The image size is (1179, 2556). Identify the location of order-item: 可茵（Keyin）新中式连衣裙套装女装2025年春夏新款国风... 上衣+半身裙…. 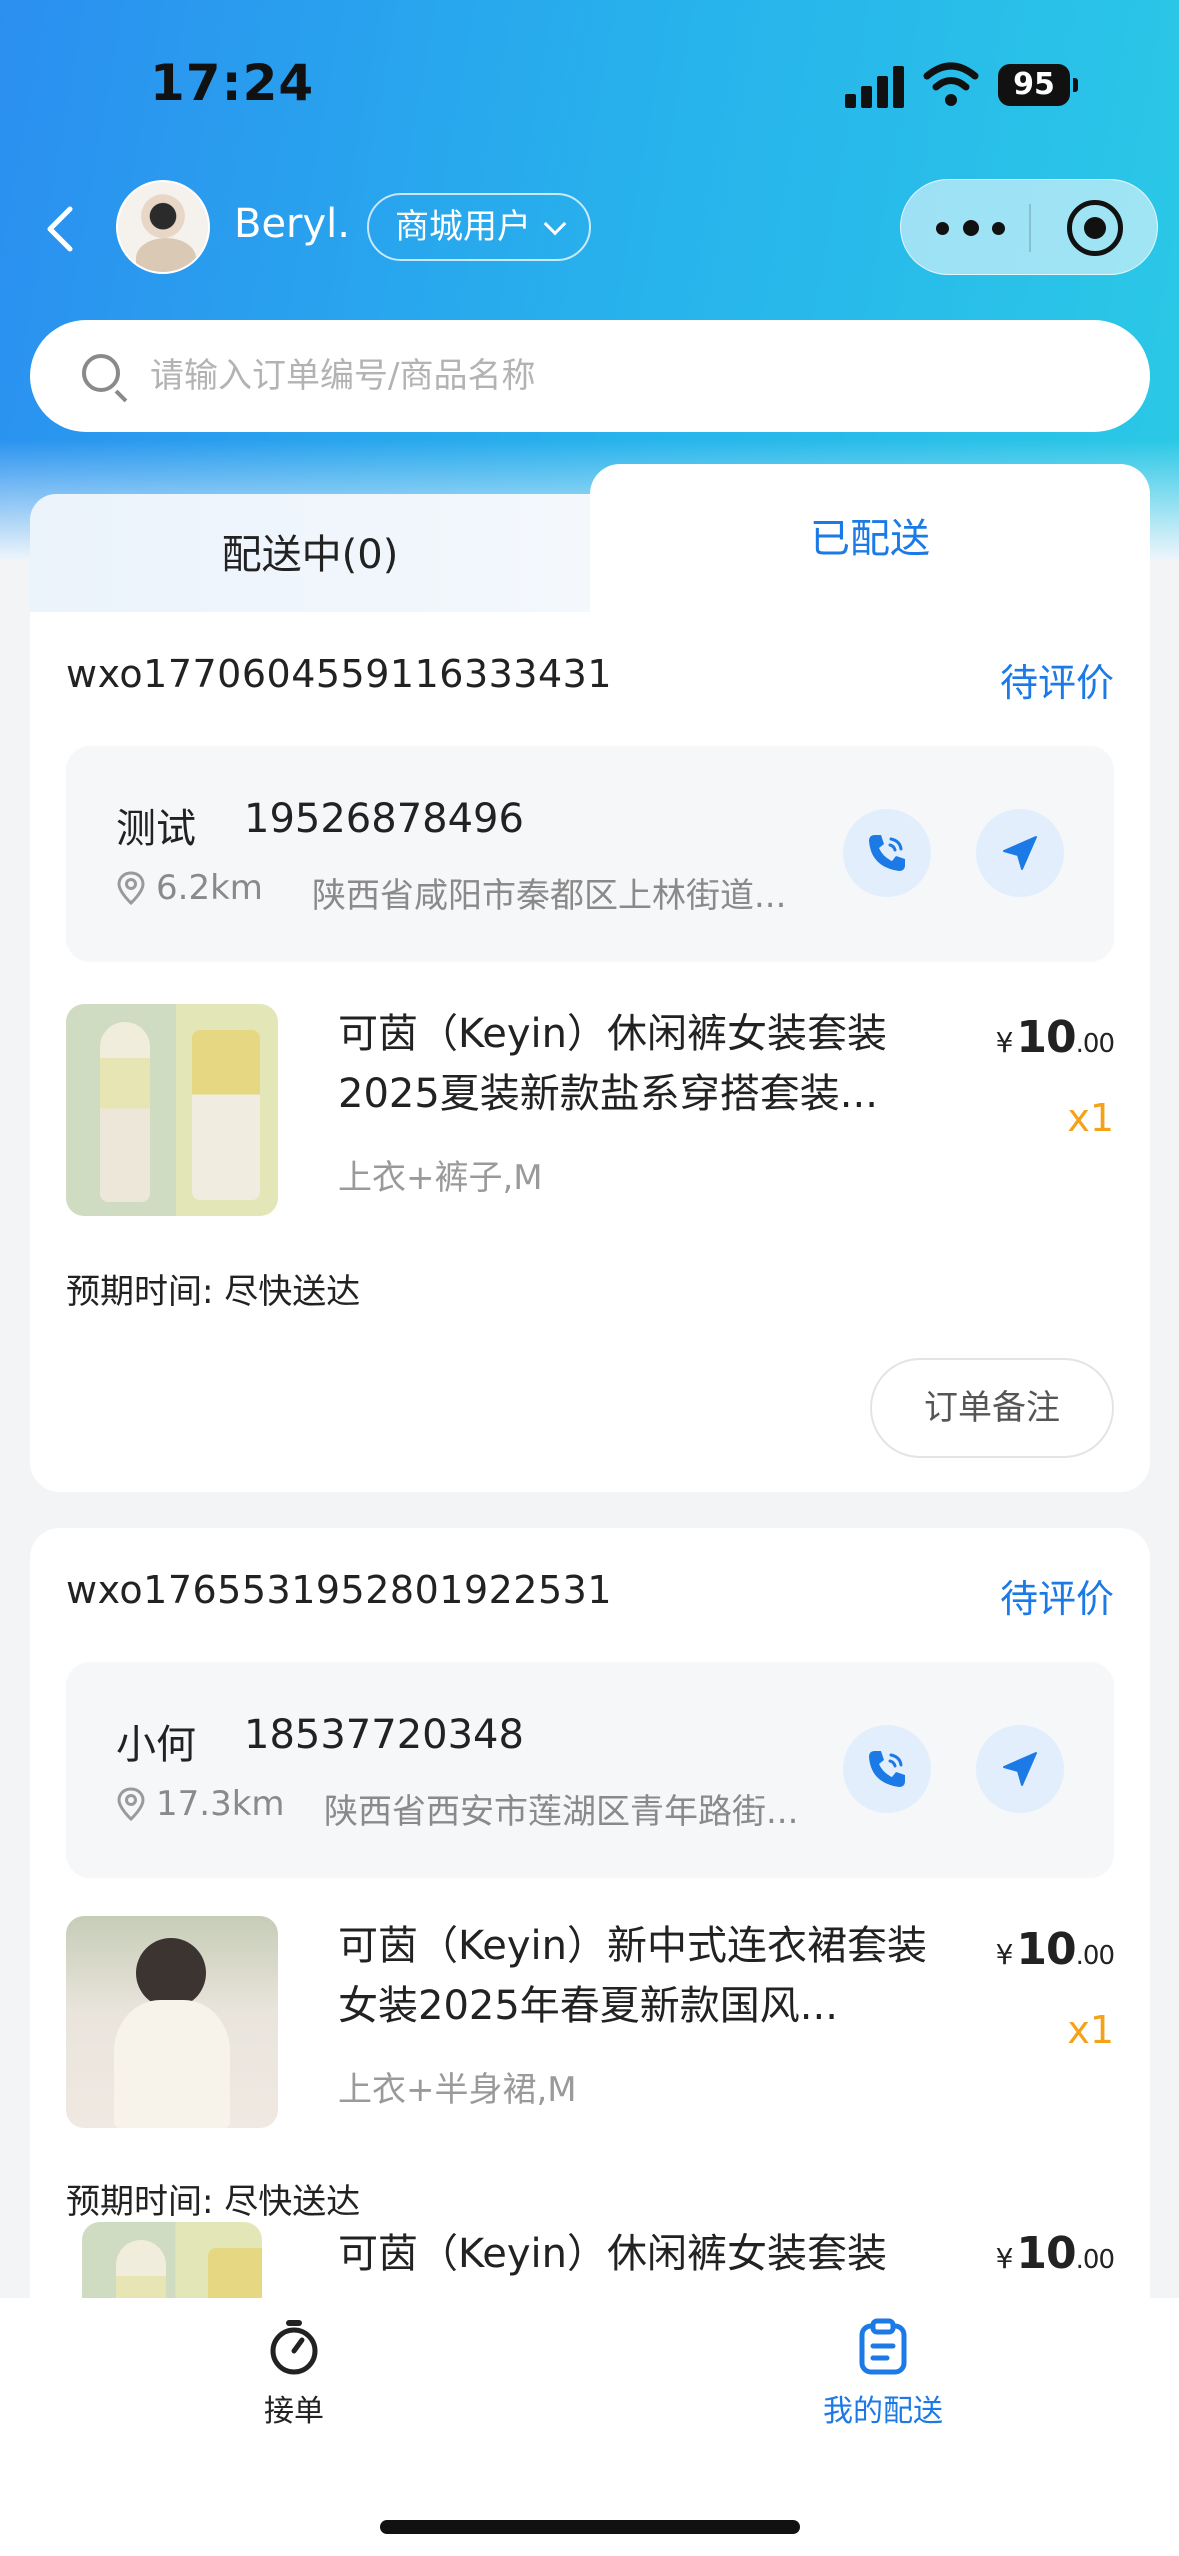
(590, 2031).